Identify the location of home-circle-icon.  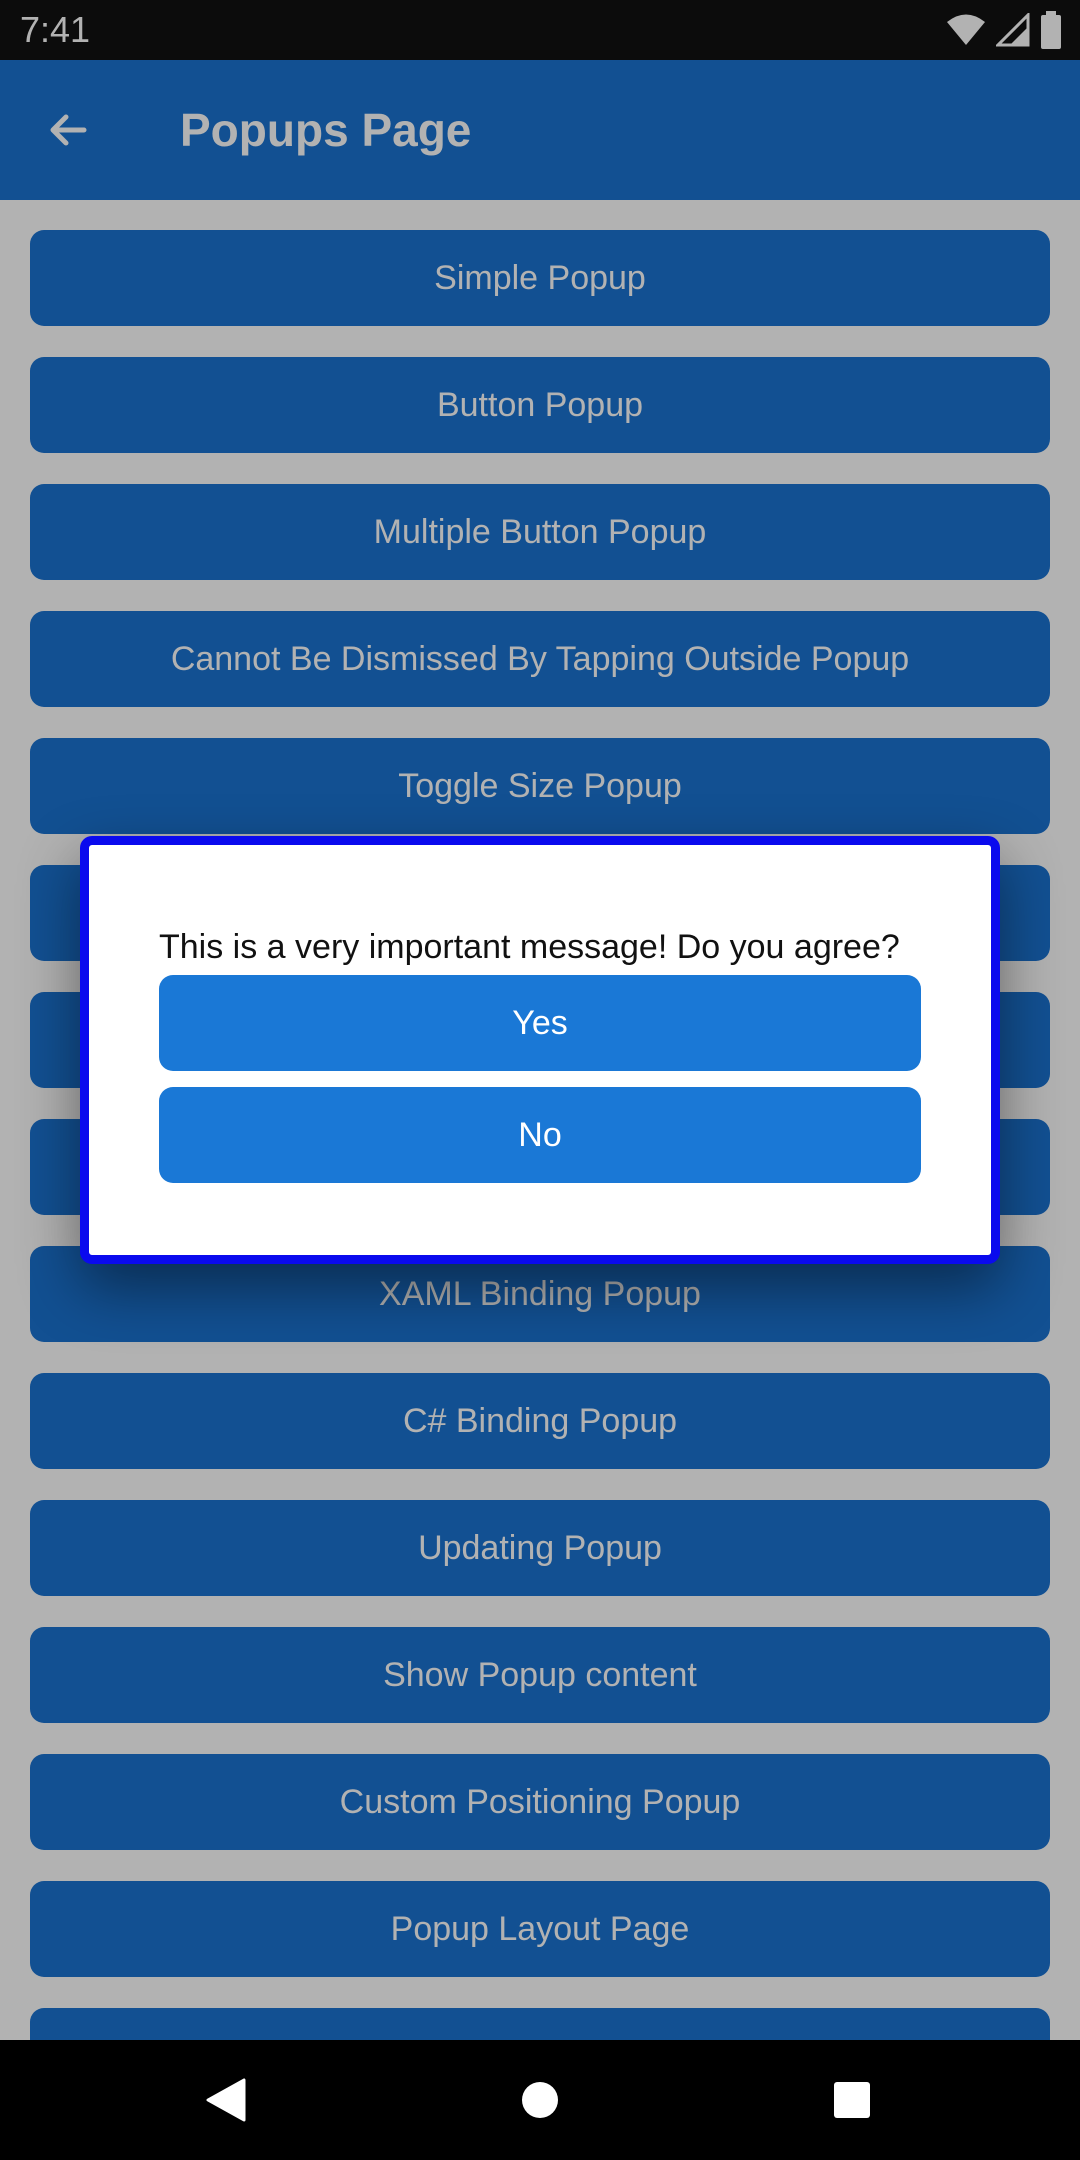
(540, 2100).